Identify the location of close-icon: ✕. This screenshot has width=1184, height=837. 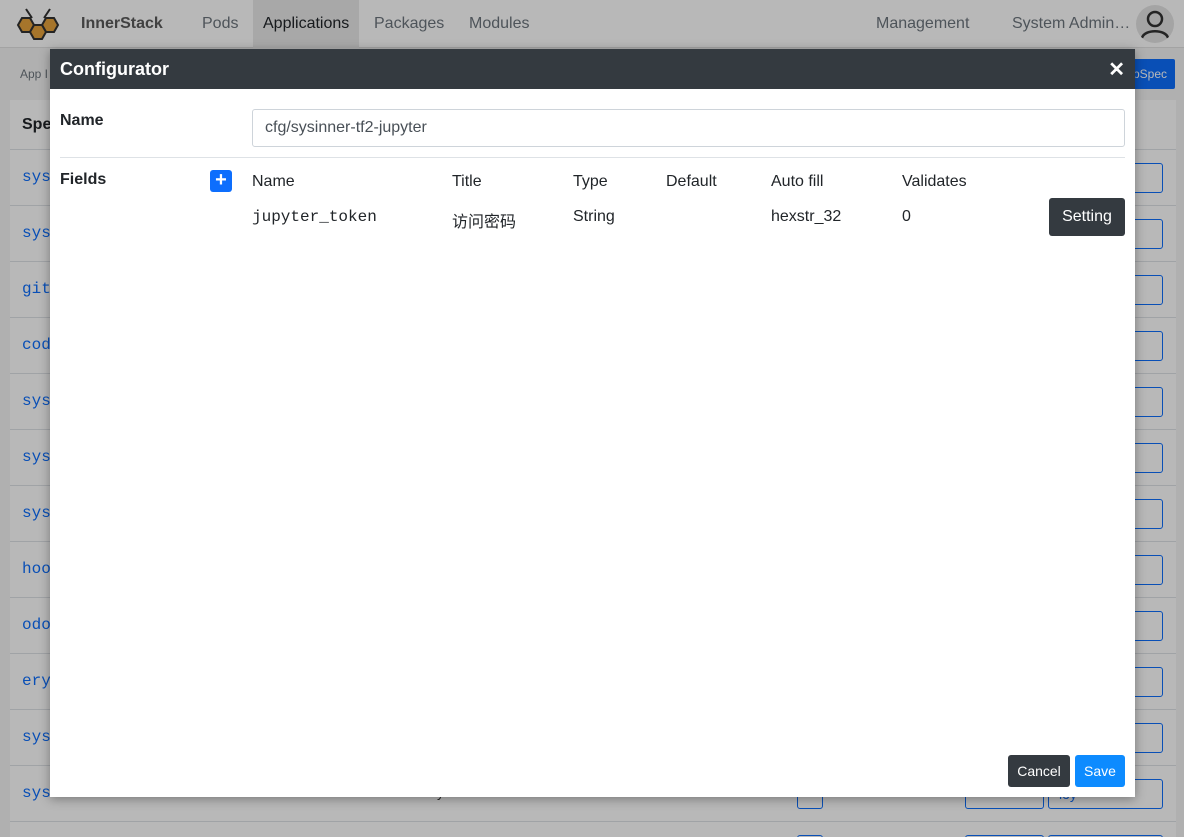
(1116, 69).